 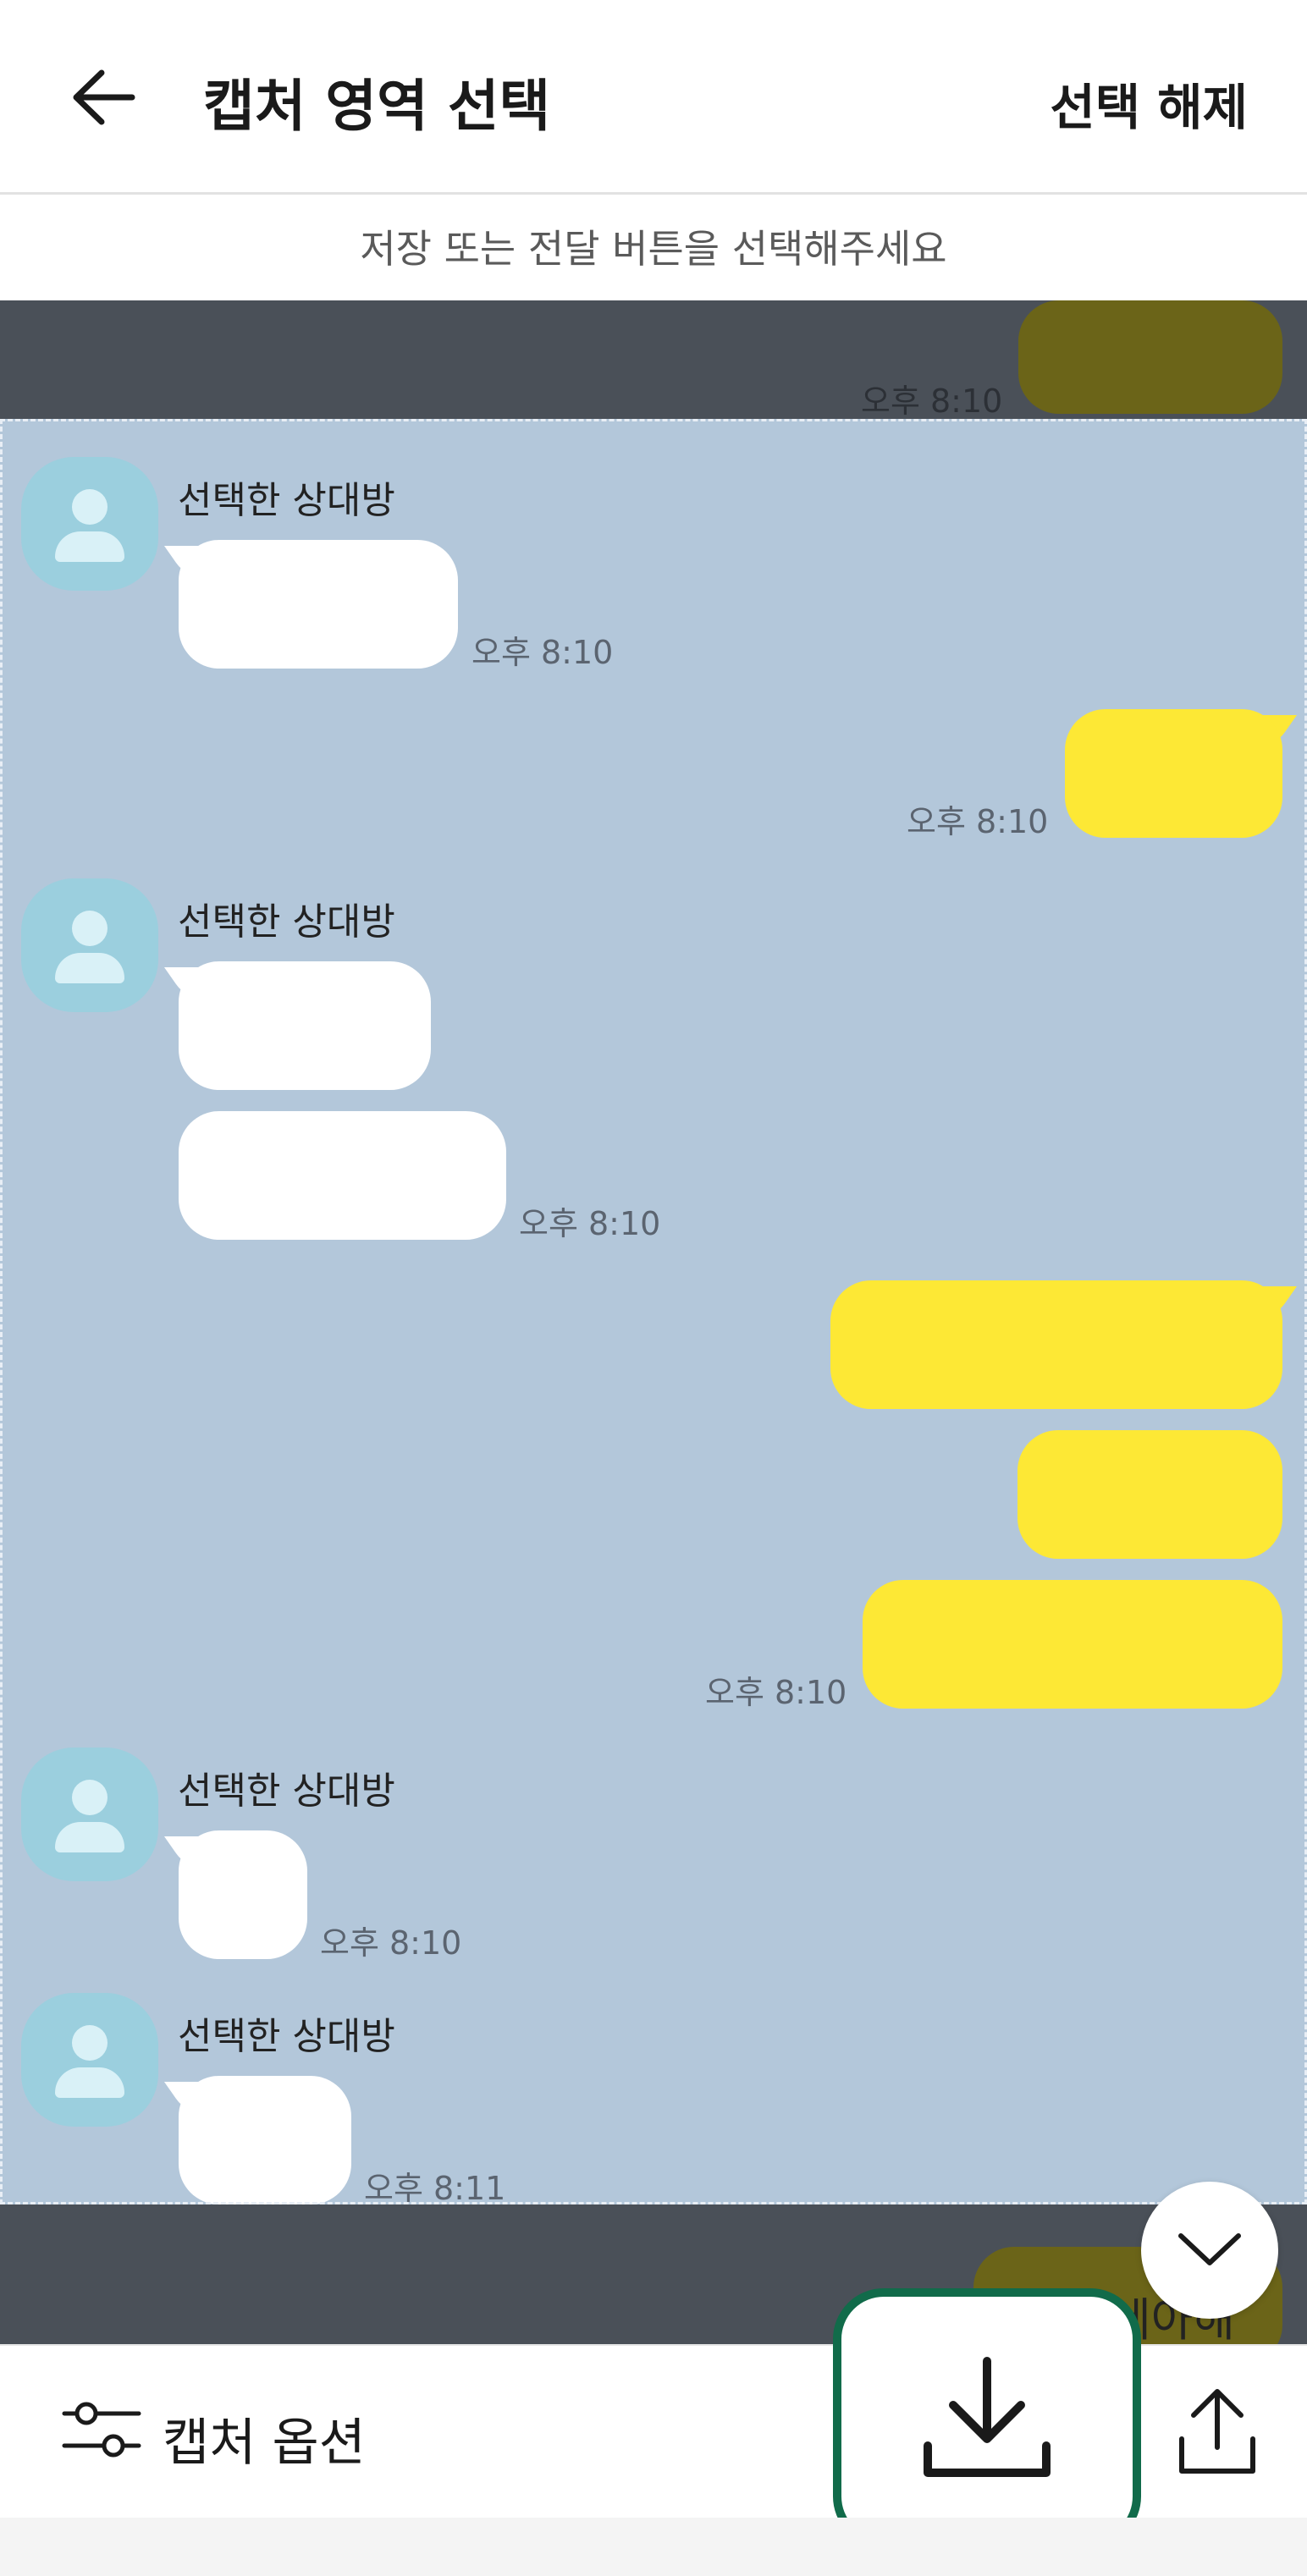 What do you see at coordinates (264, 2438) in the screenshot?
I see `capture-options-button: 캡처 옵션` at bounding box center [264, 2438].